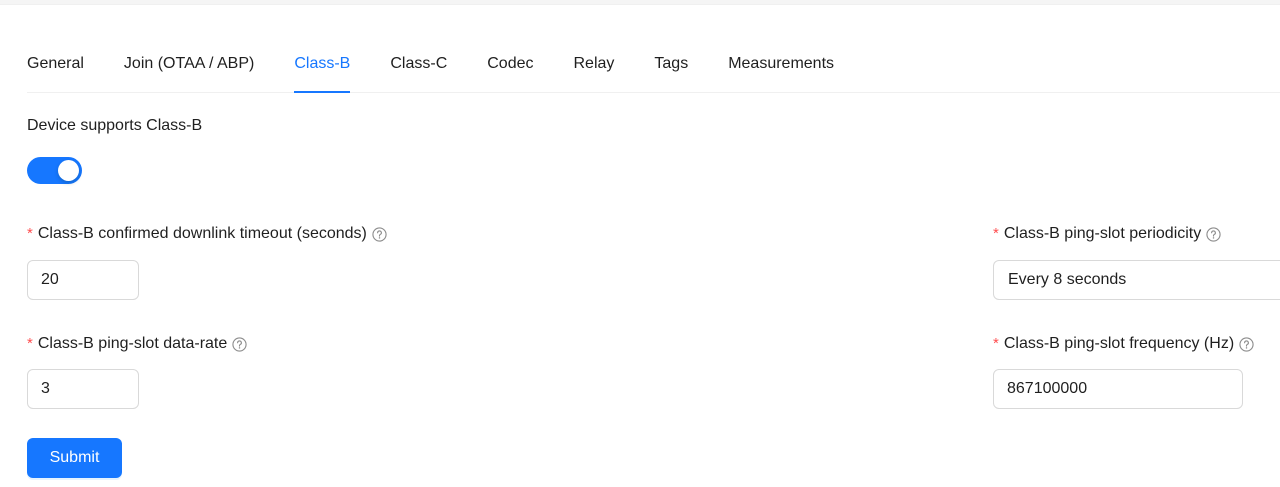  I want to click on periodicity-select: Every 8 seconds, so click(1136, 280).